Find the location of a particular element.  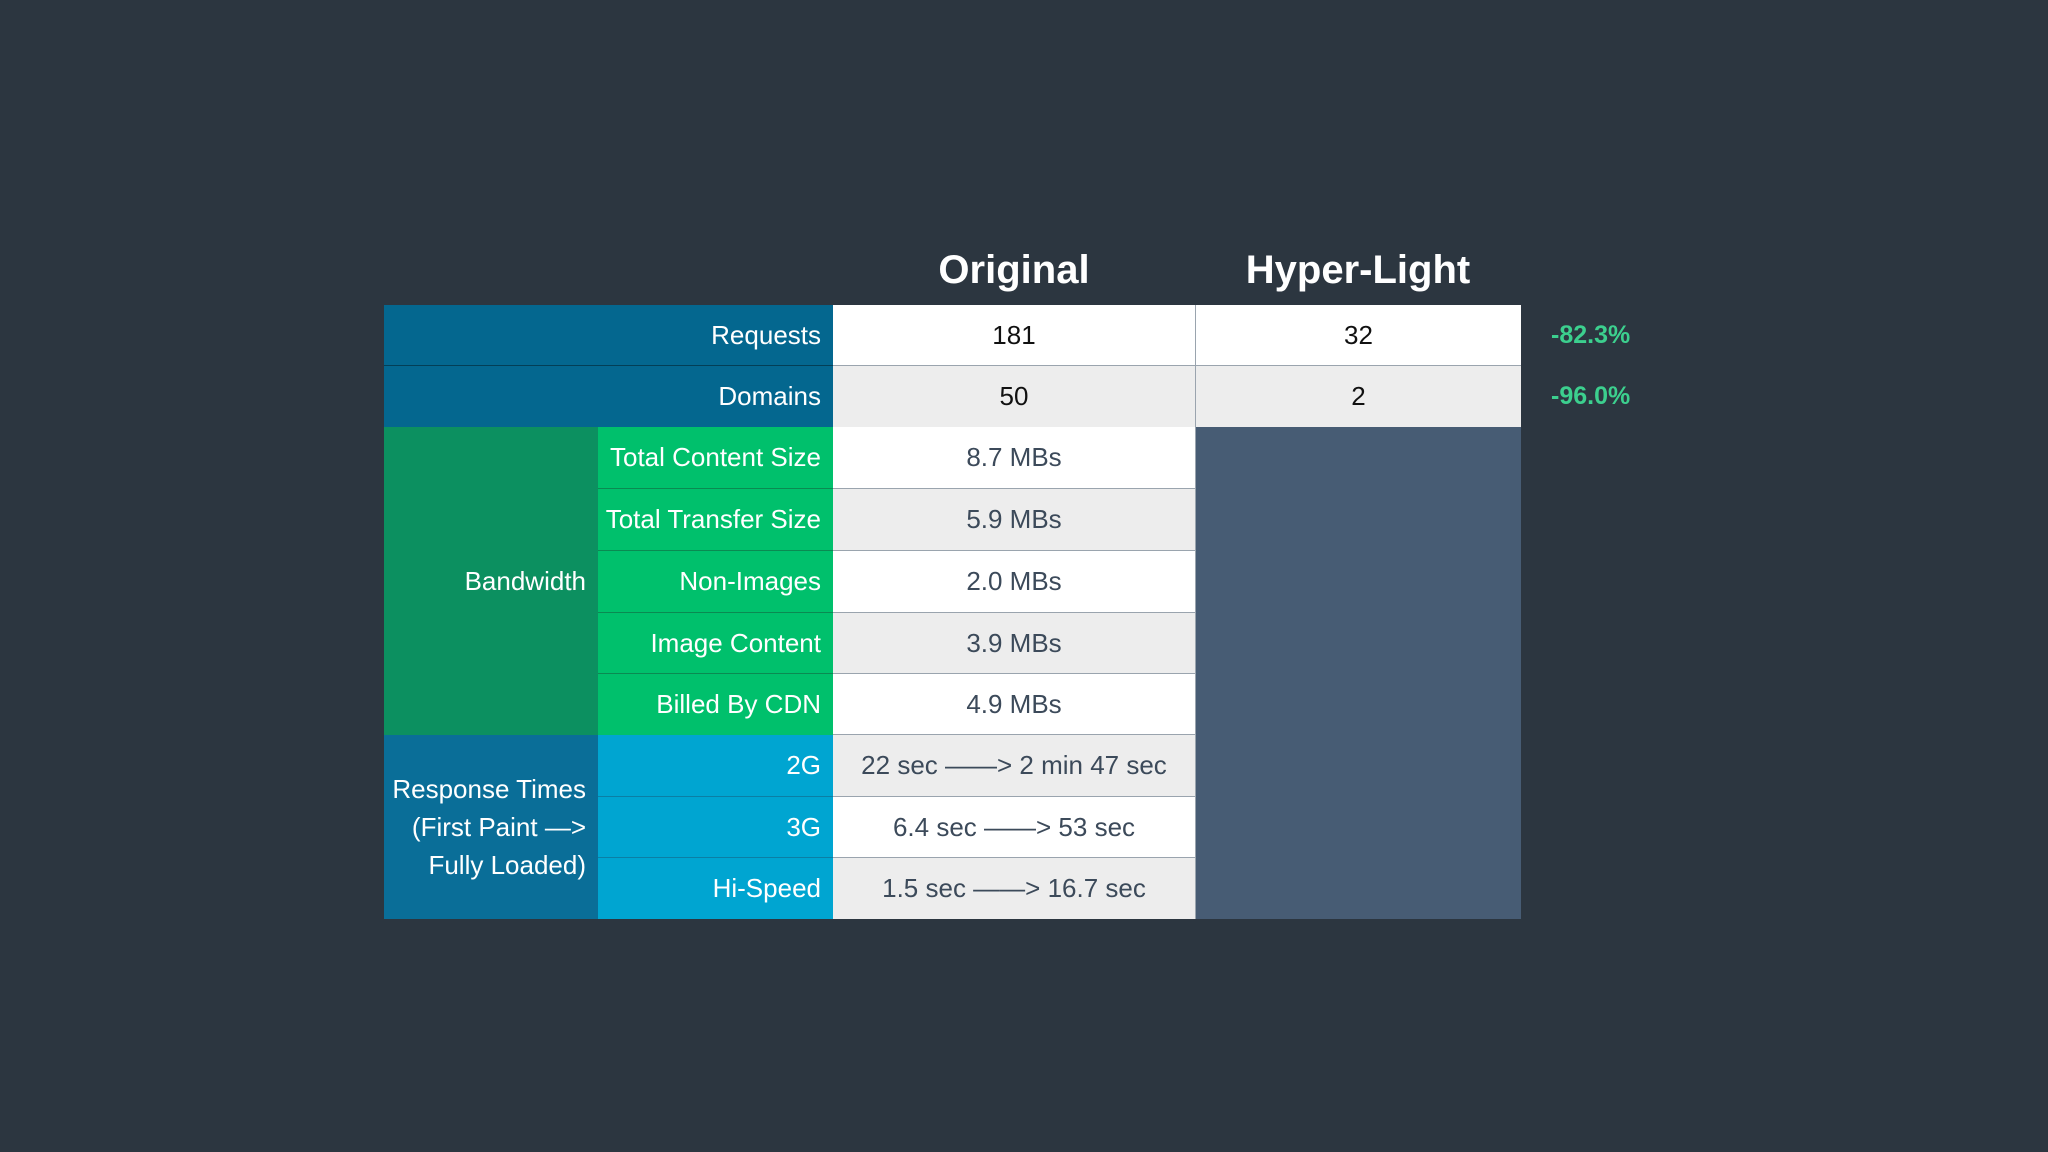

requests-change-percent: -82.3% is located at coordinates (1591, 335).